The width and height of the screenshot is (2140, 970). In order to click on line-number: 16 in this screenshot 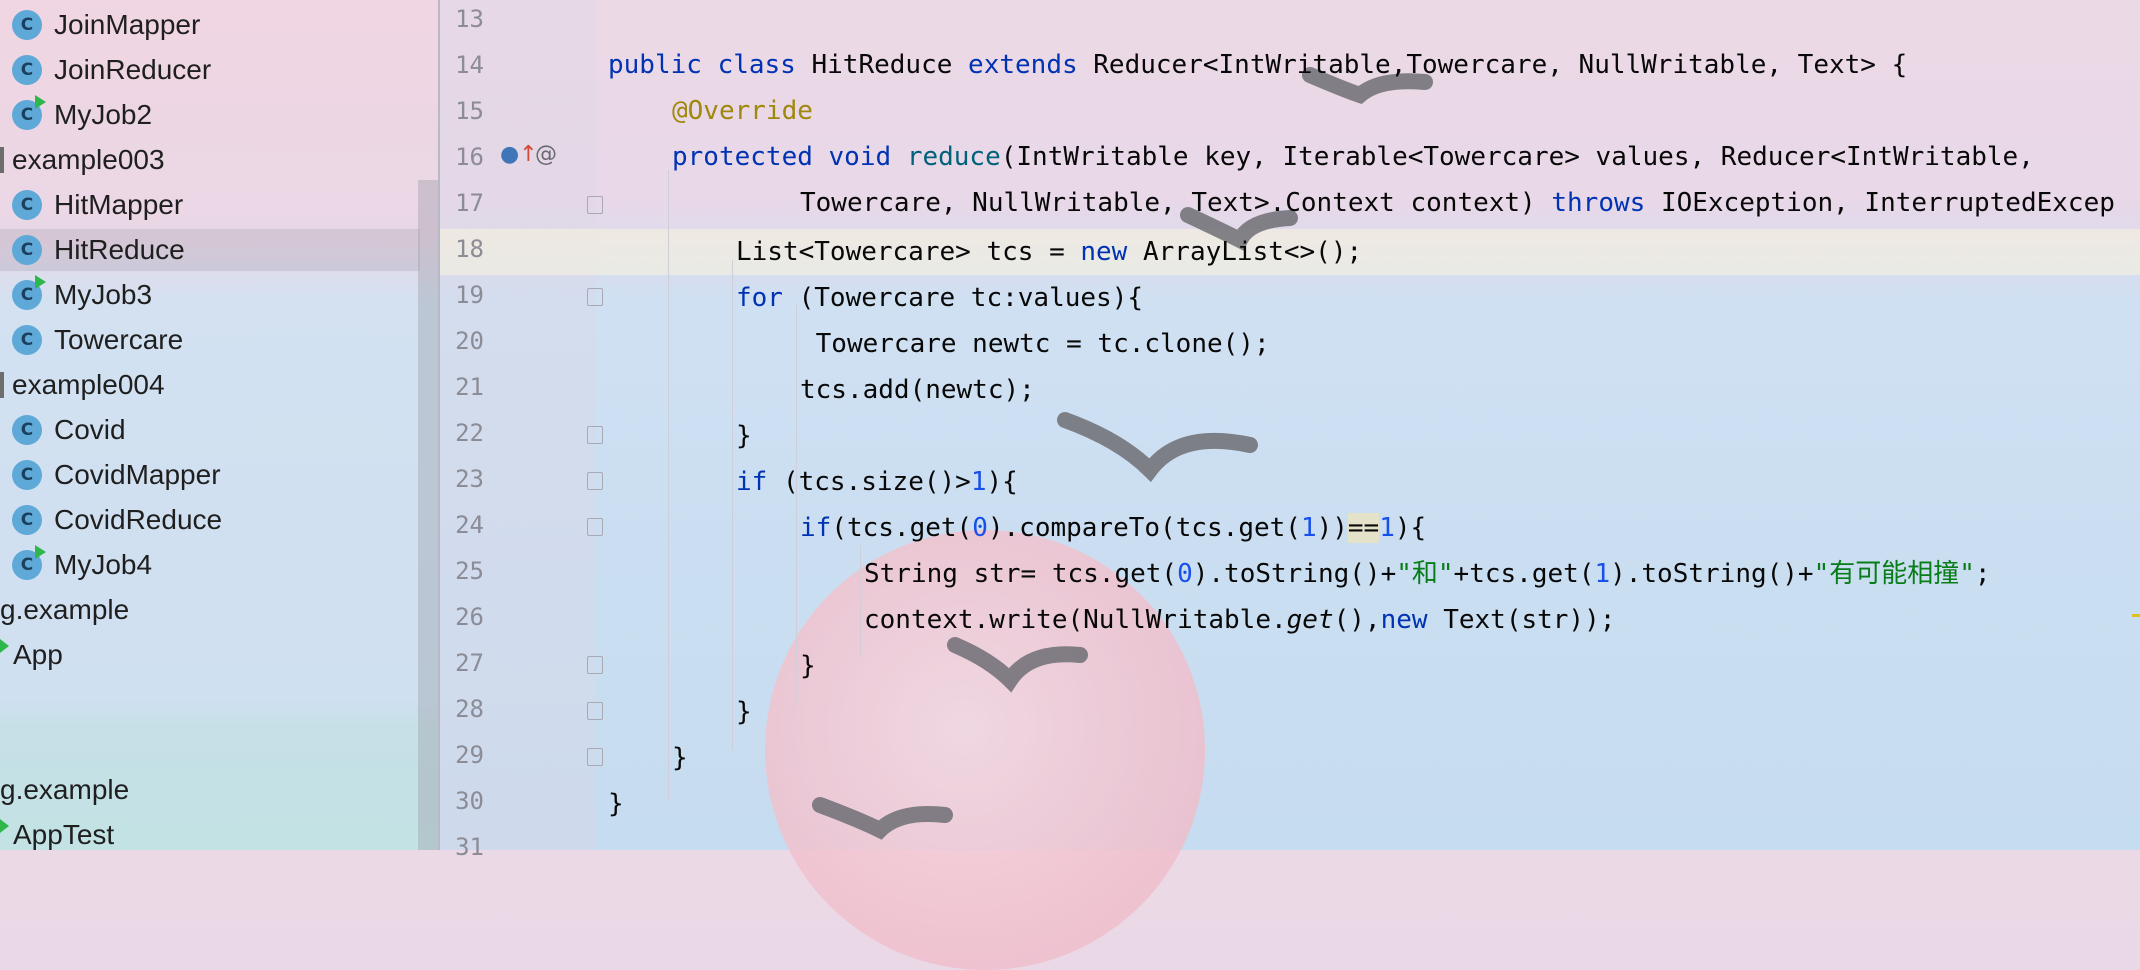, I will do `click(469, 157)`.